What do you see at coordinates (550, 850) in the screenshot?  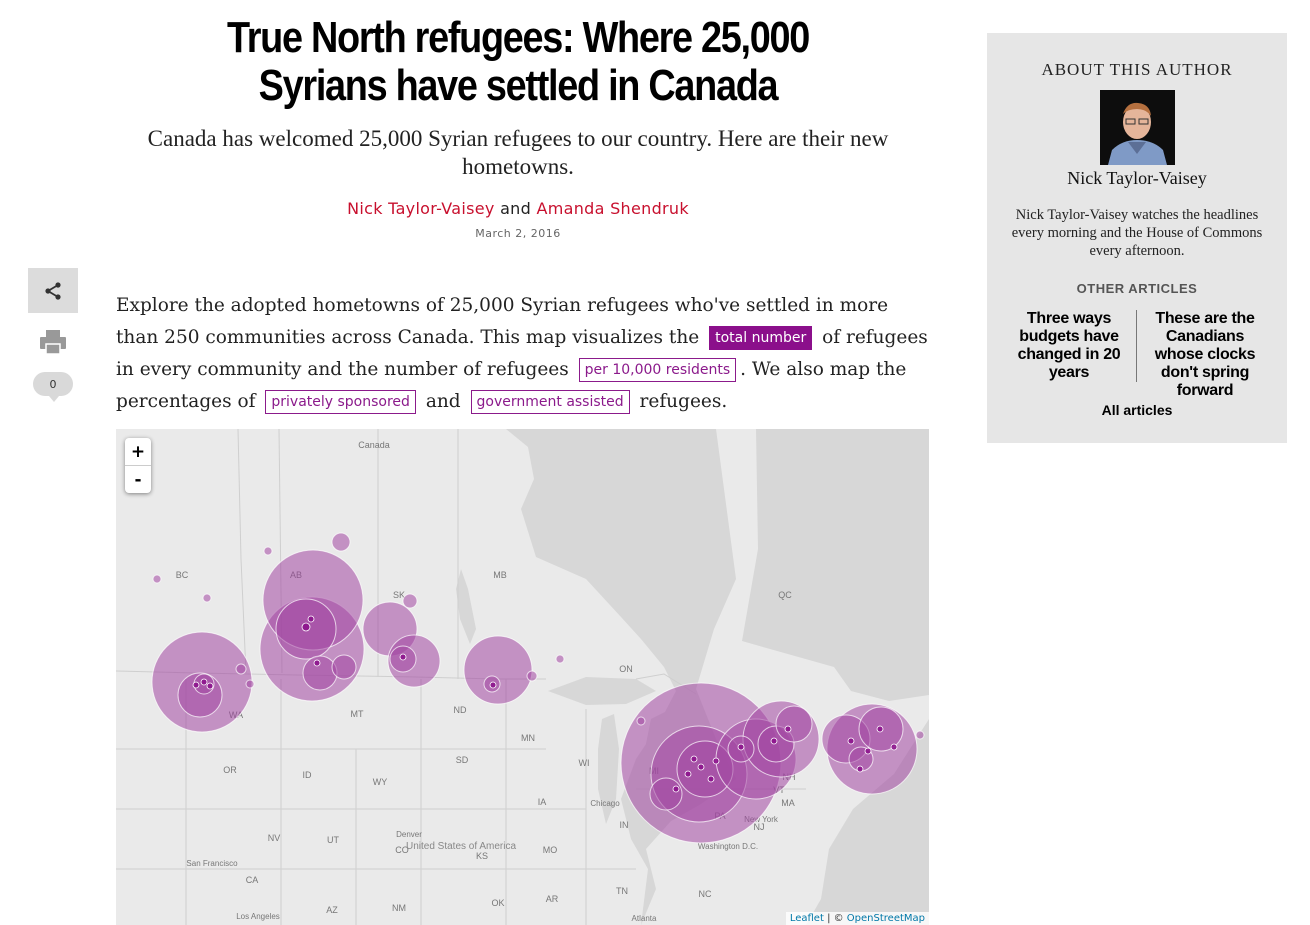 I see `label-mo: MO` at bounding box center [550, 850].